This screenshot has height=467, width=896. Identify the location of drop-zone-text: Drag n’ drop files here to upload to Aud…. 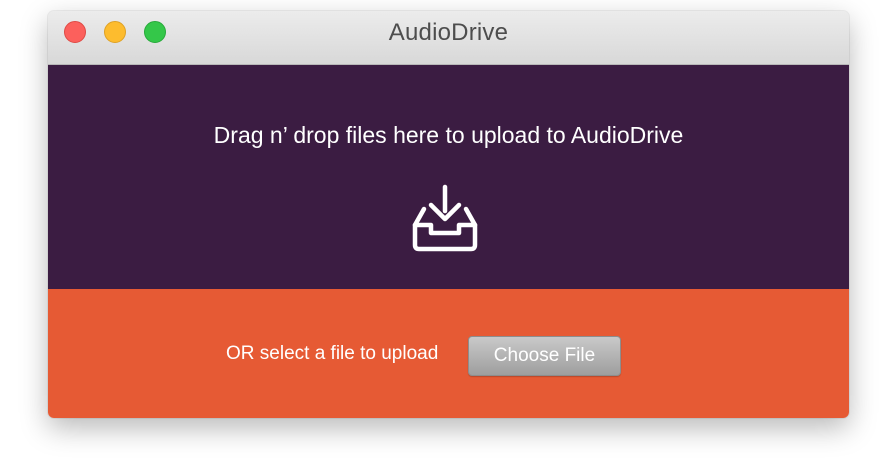
(448, 135).